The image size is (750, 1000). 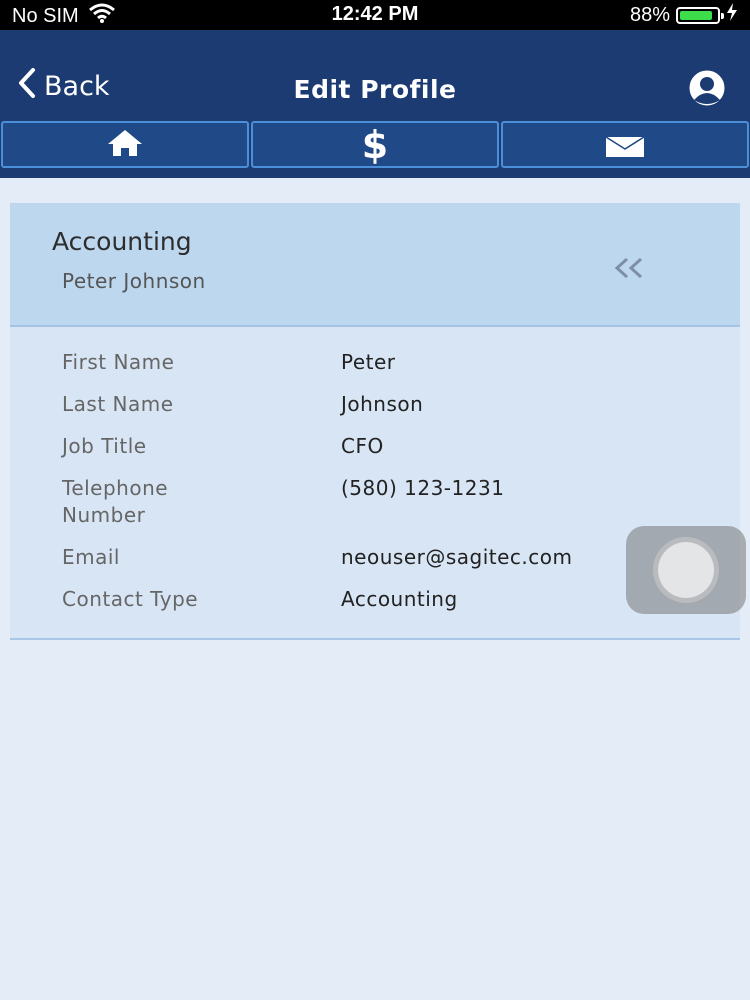 What do you see at coordinates (104, 446) in the screenshot?
I see `field-label: Job Title` at bounding box center [104, 446].